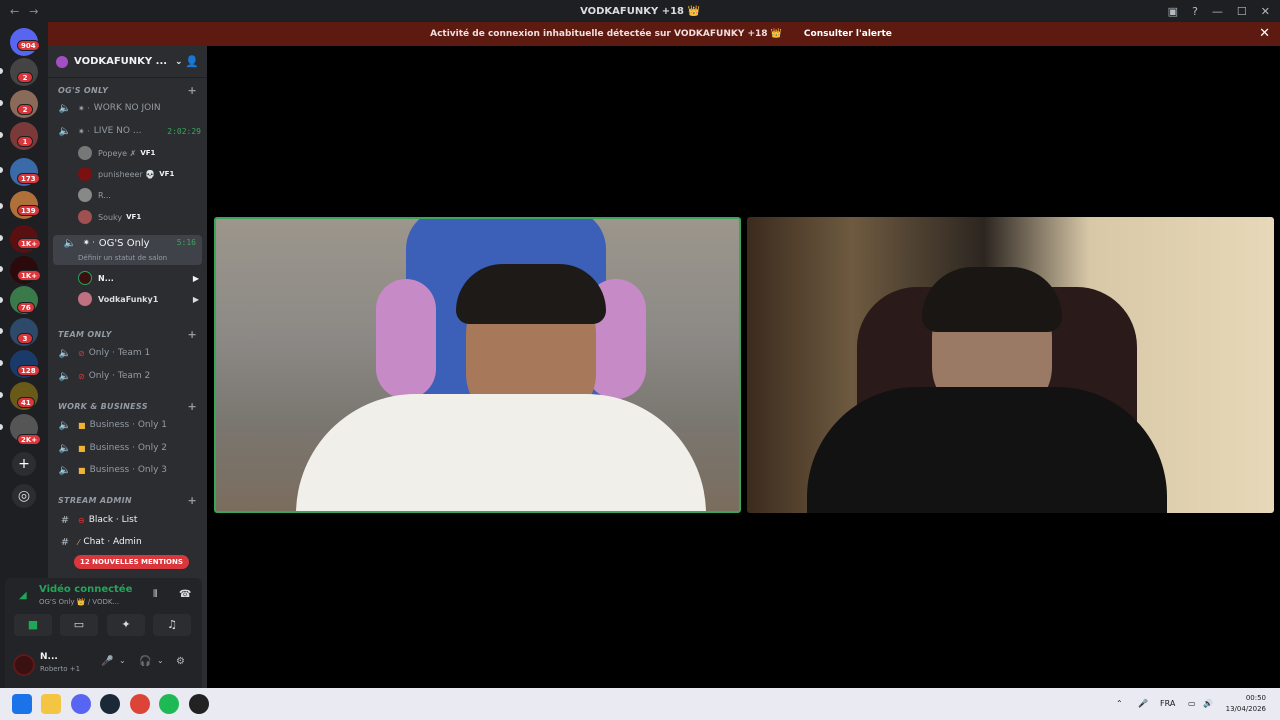  I want to click on voice-user-souky: Souky VF1, so click(127, 217).